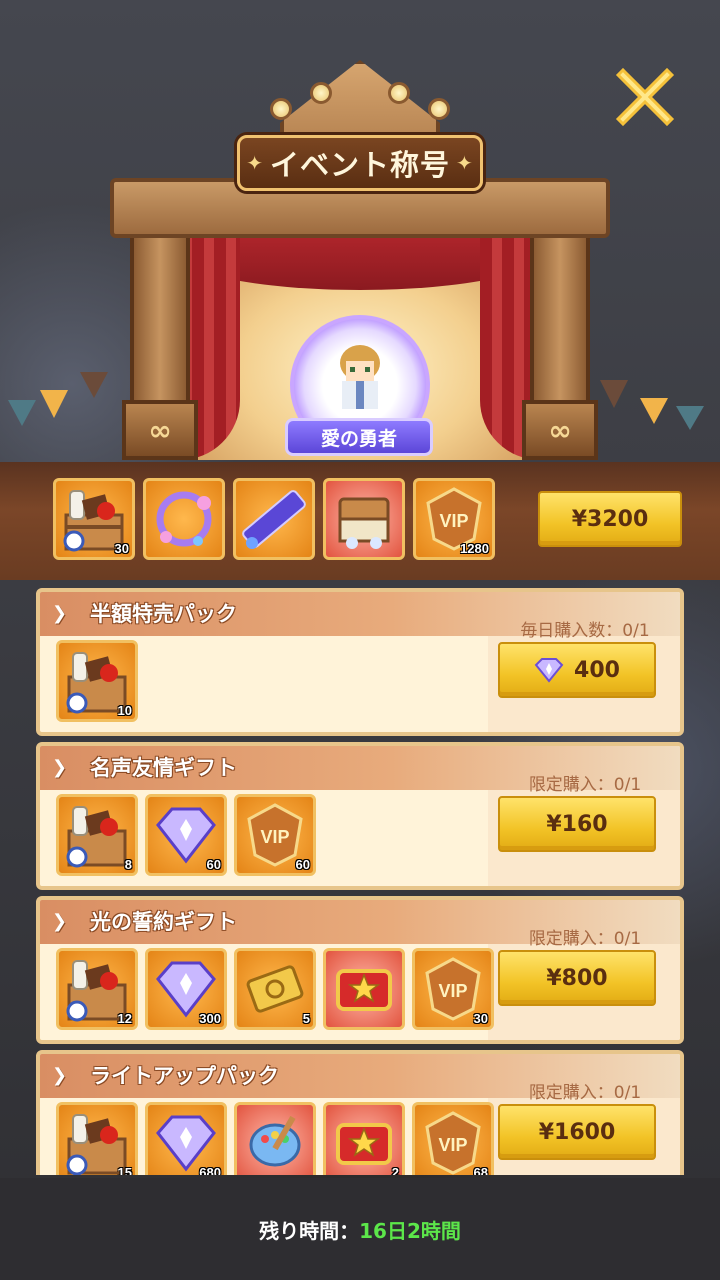 The width and height of the screenshot is (720, 1280). What do you see at coordinates (360, 375) in the screenshot?
I see `hero-portrait-icon` at bounding box center [360, 375].